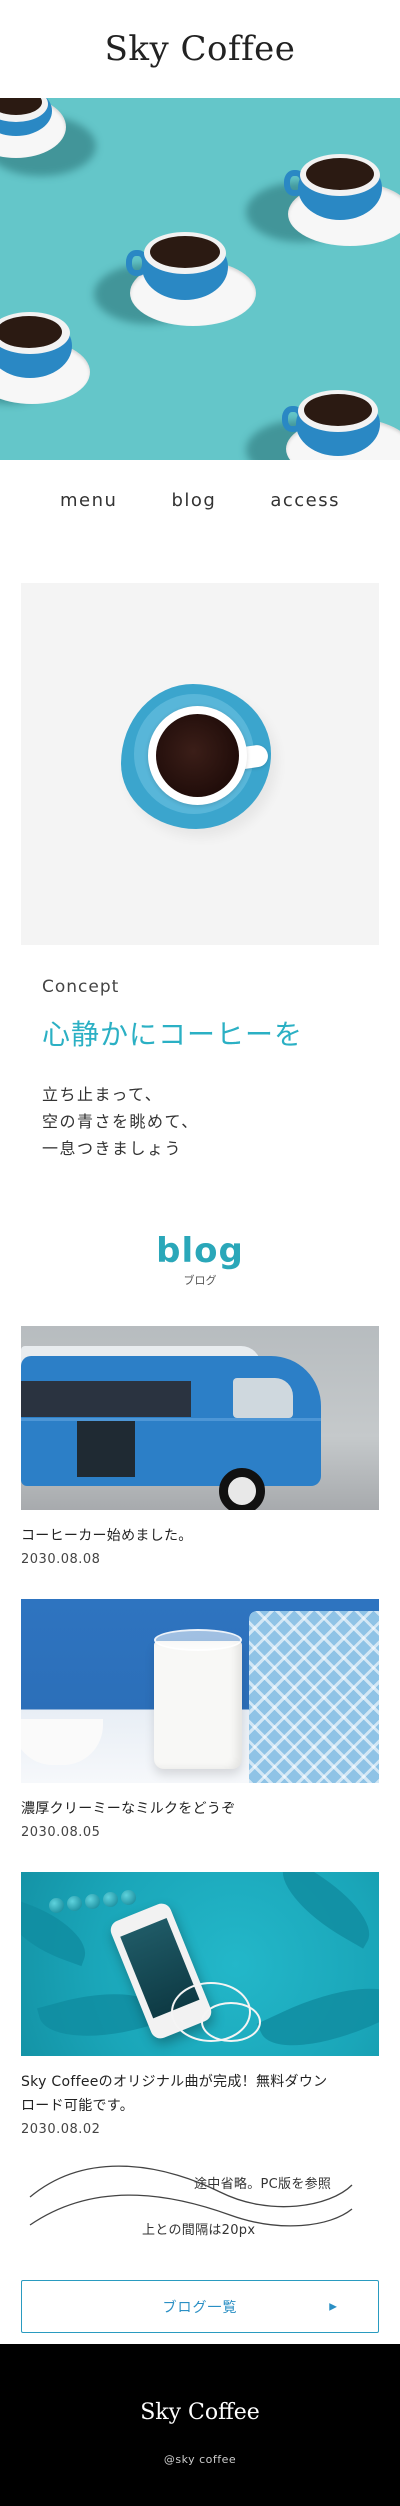 The width and height of the screenshot is (400, 2506). I want to click on omission-note: 途中省略。PC版を参照 上との間隔は20px, so click(200, 2197).